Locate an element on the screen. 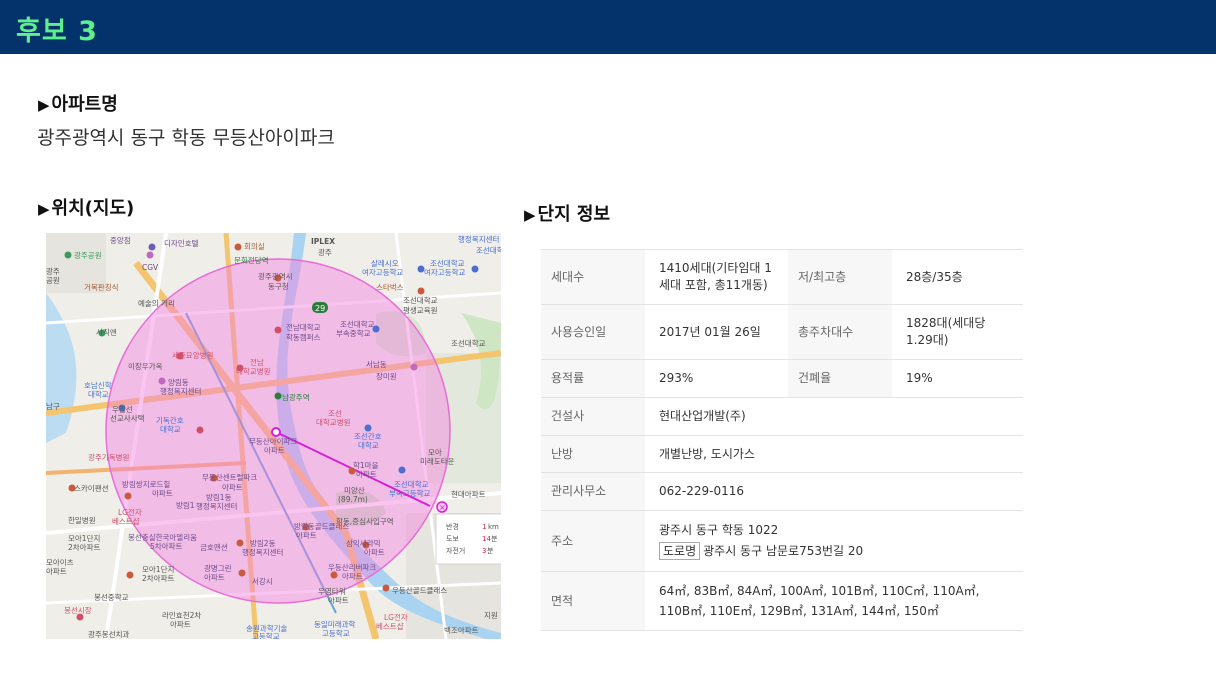 Image resolution: width=1216 pixels, height=684 pixels. map-label: 한일병원 is located at coordinates (82, 520).